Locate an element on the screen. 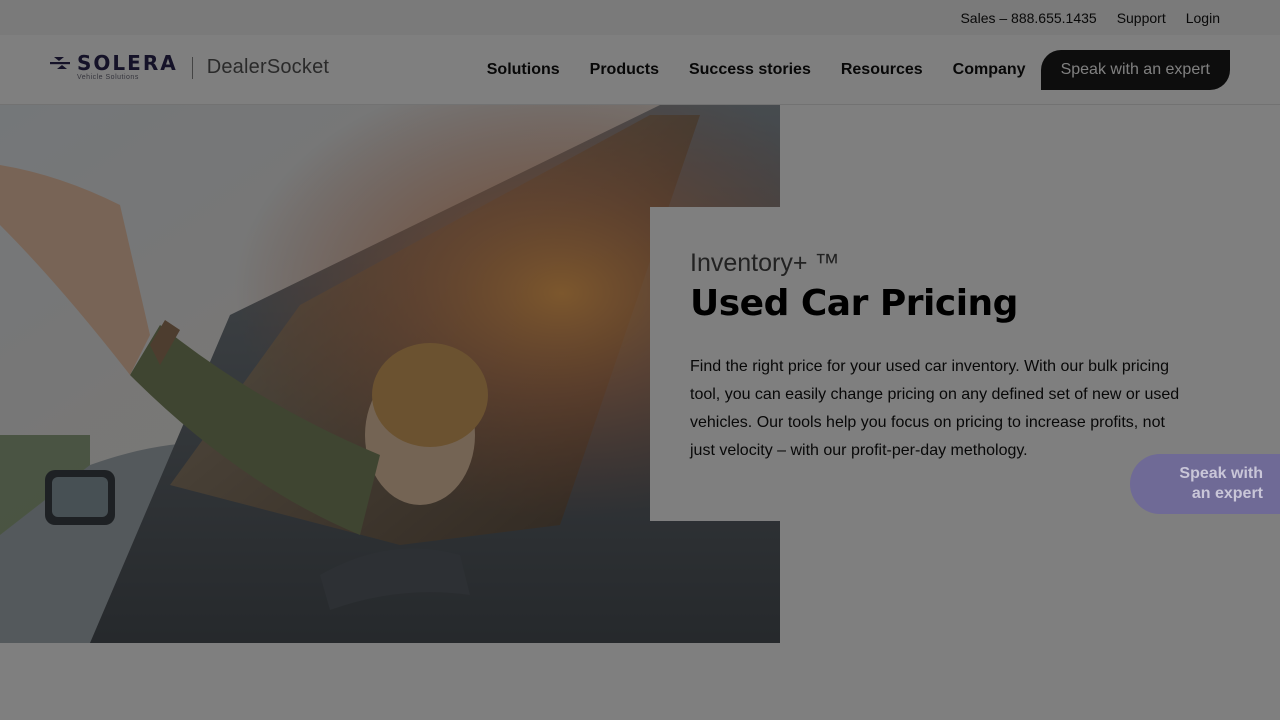  page-title: Used Car Pricing is located at coordinates (854, 303).